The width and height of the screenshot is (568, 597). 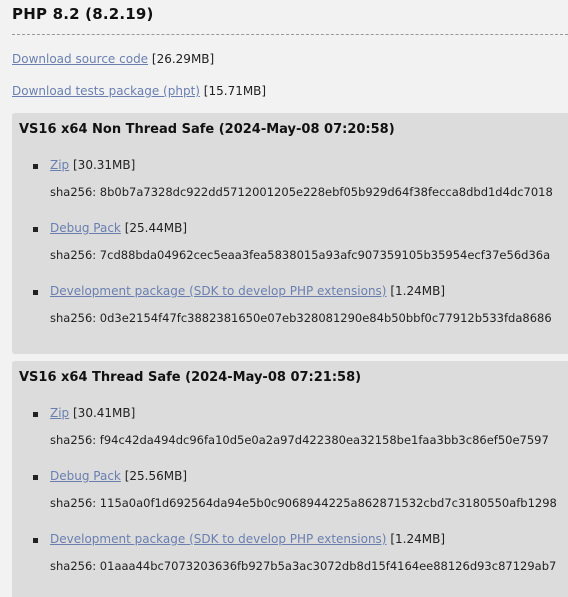 I want to click on source-download-row: Download source code [26.29MB], so click(x=113, y=59).